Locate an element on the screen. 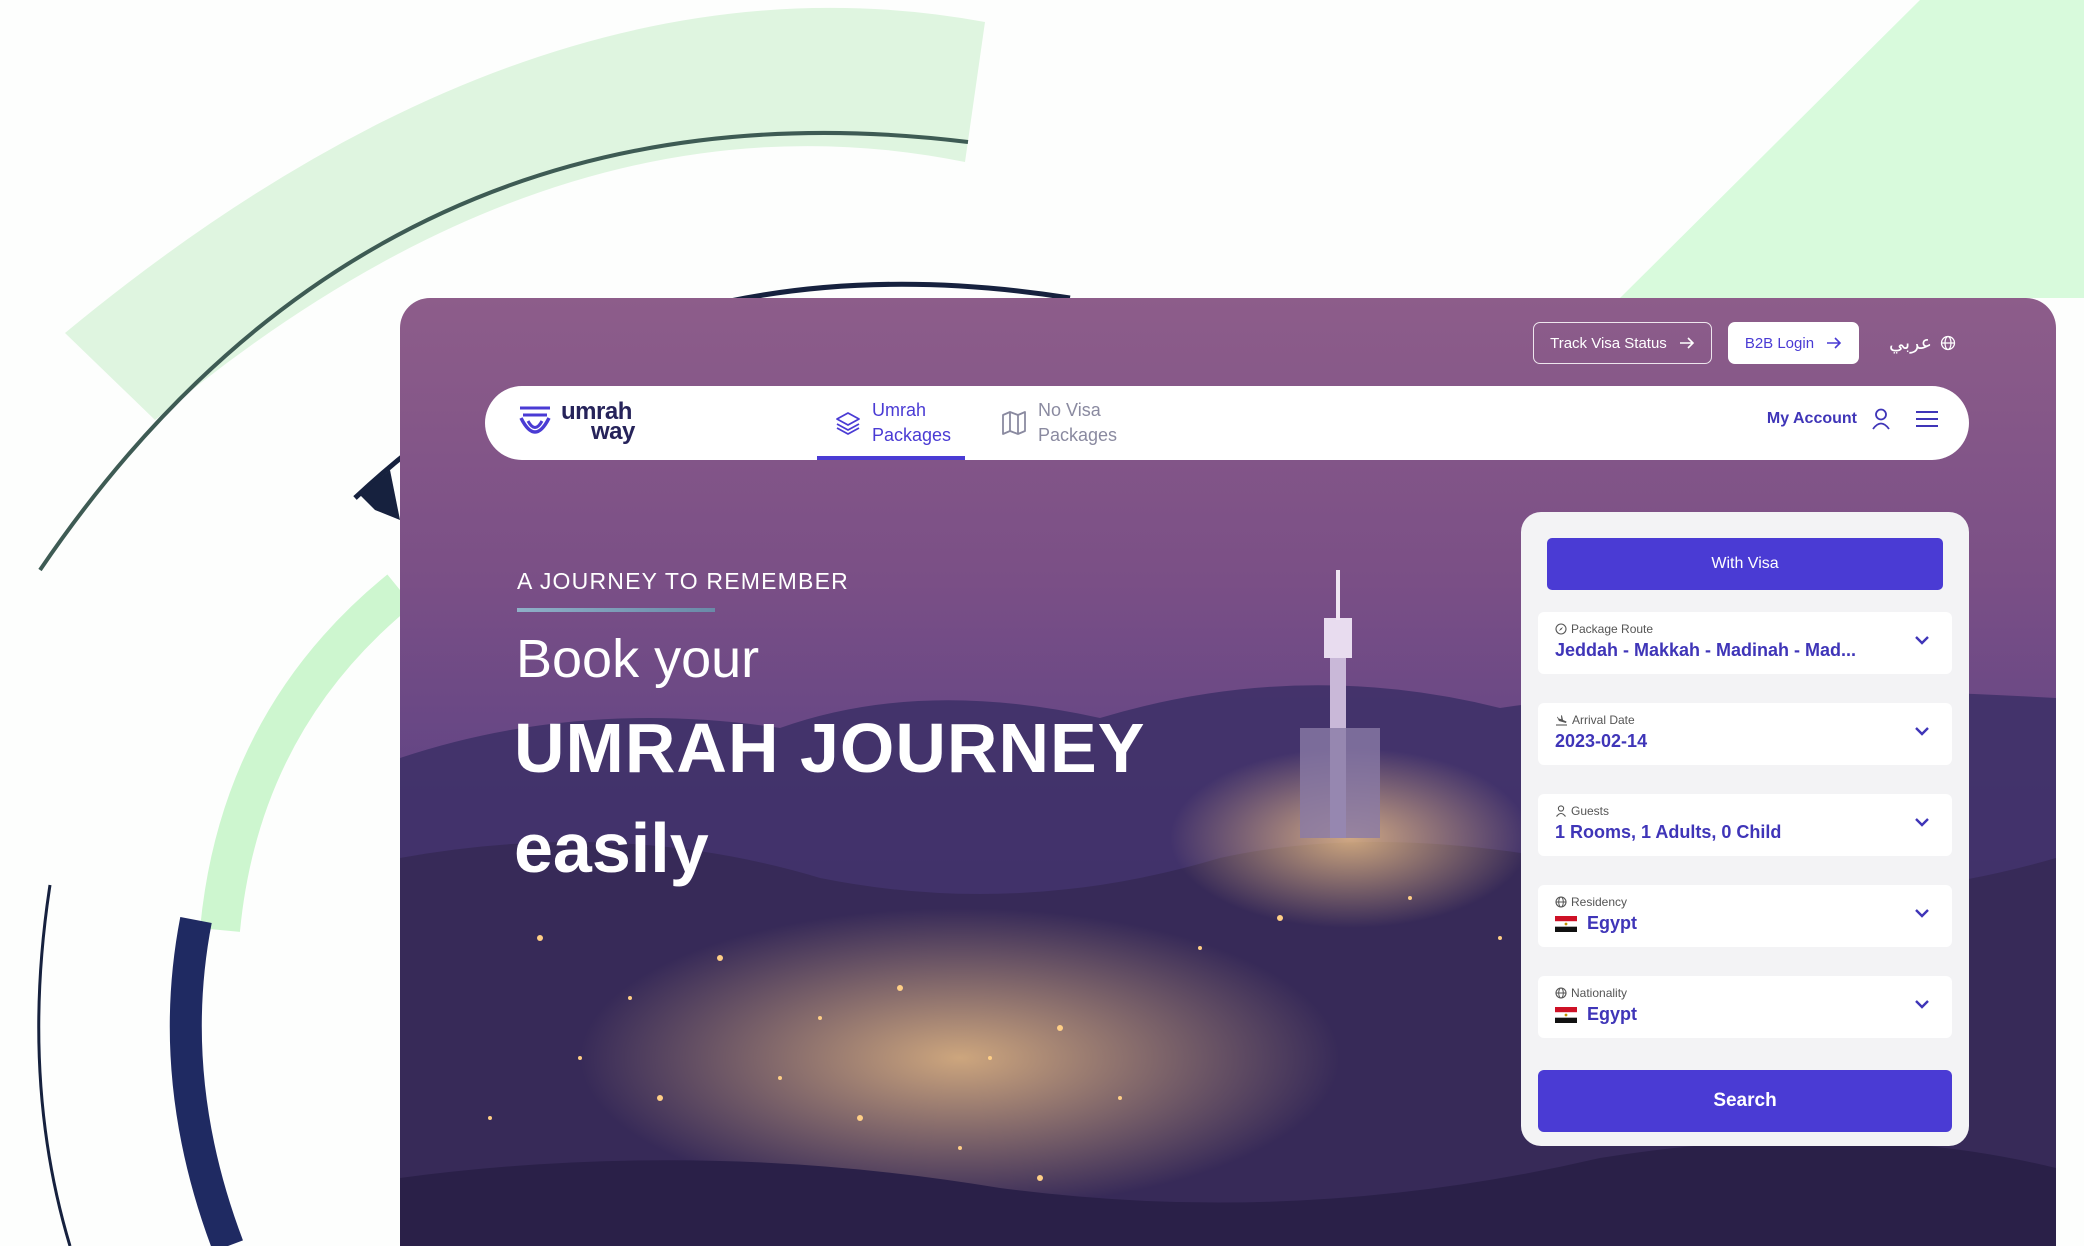  tab-label: Umrah Packages is located at coordinates (911, 423).